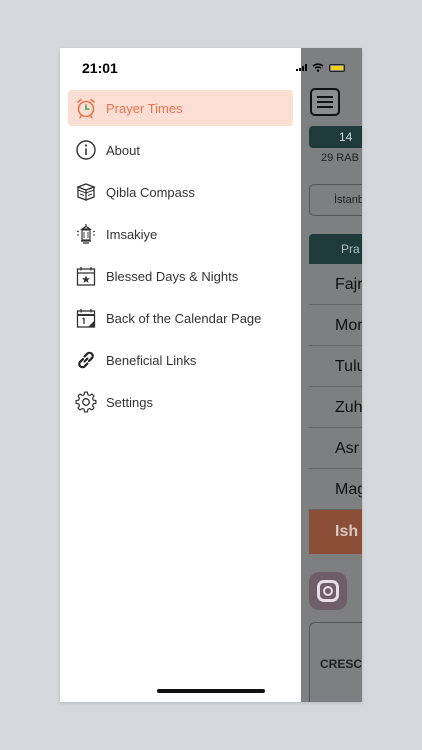 The image size is (422, 750). Describe the element at coordinates (301, 67) in the screenshot. I see `signal-icon` at that location.